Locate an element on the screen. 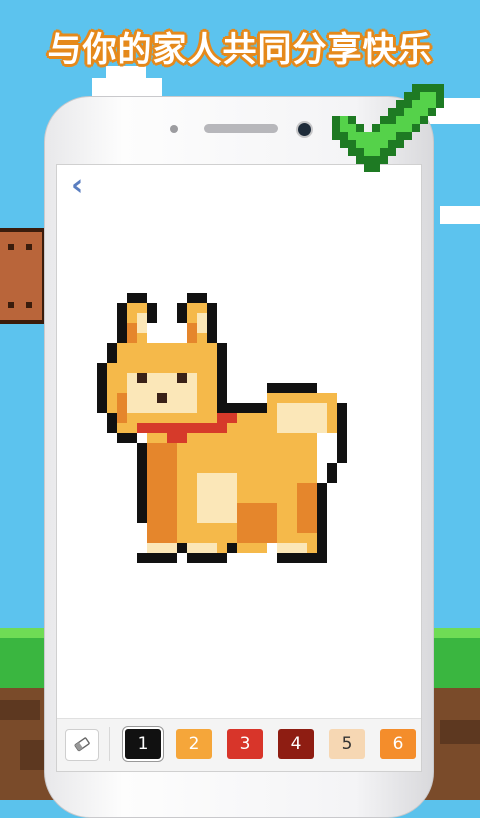 Image resolution: width=480 pixels, height=818 pixels. color-swatch-6: 6 is located at coordinates (398, 744).